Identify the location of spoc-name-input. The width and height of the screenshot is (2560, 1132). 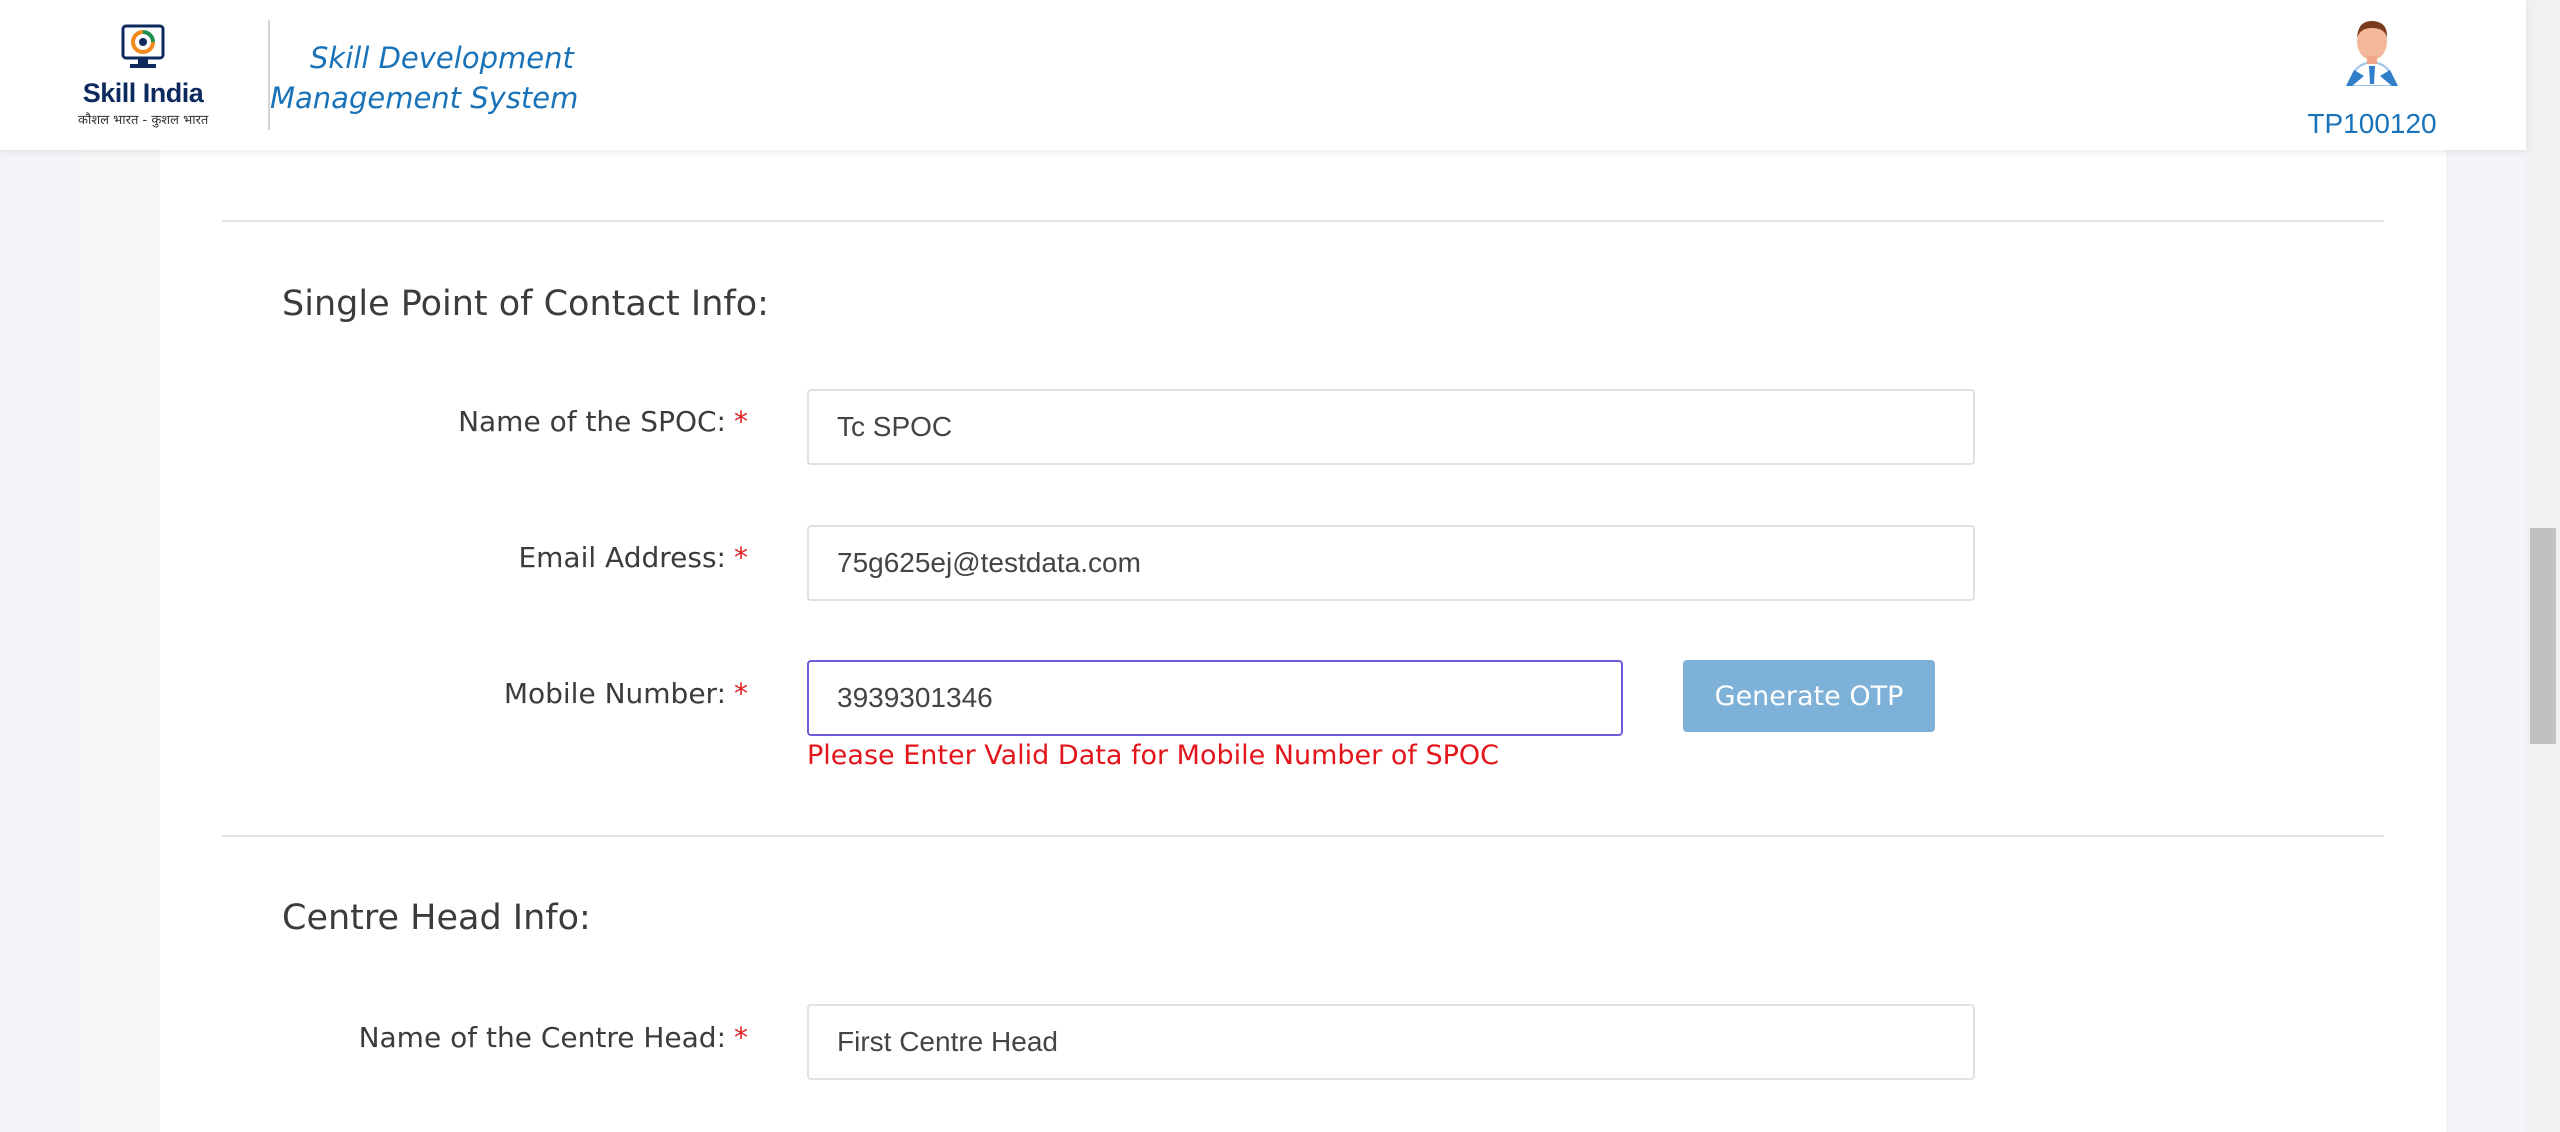
(1391, 427).